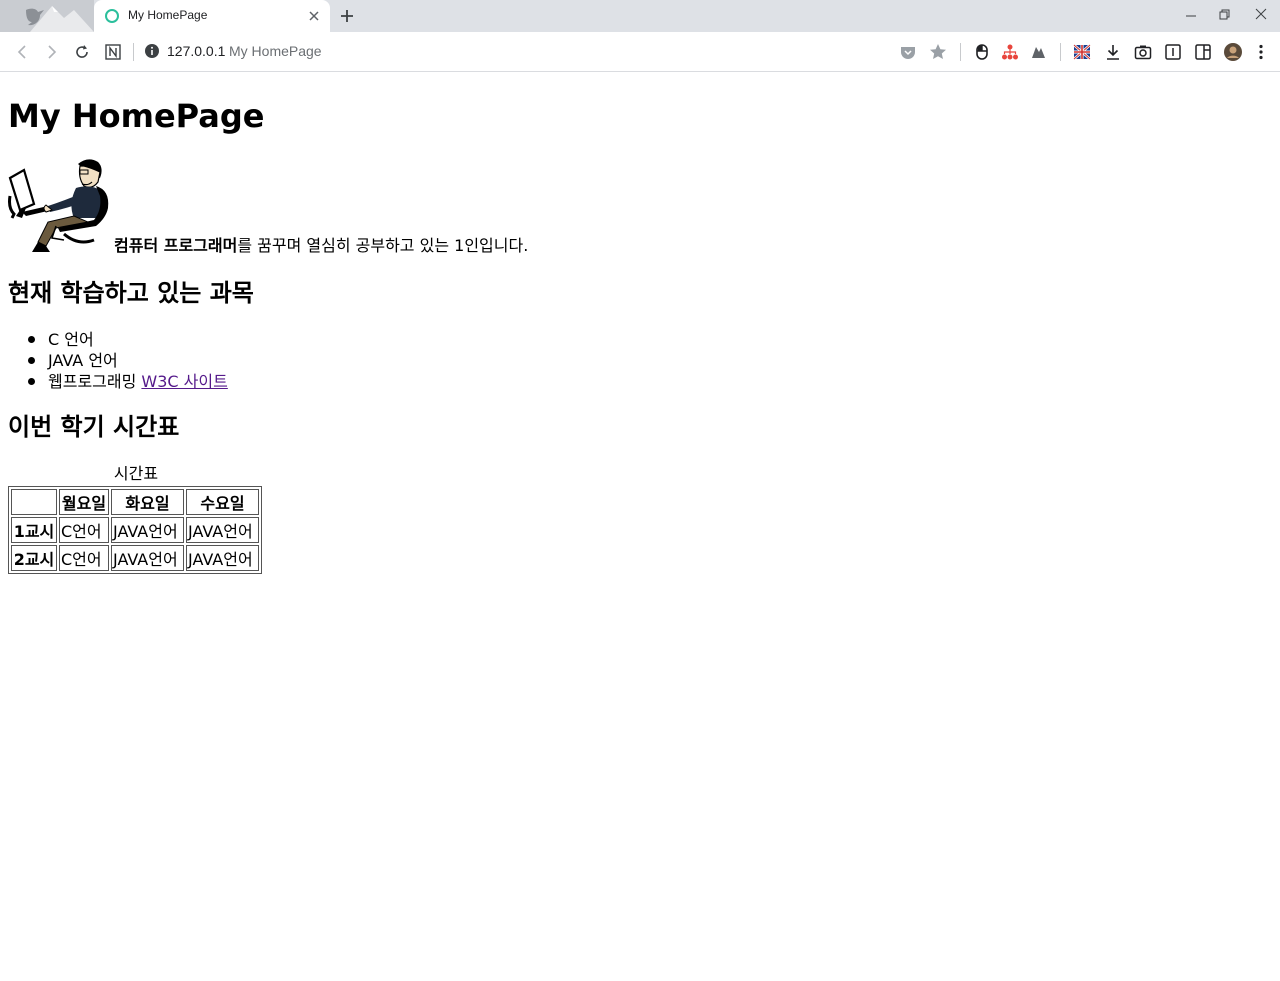 The height and width of the screenshot is (981, 1280). Describe the element at coordinates (83, 360) in the screenshot. I see `course-label: JAVA 언어` at that location.